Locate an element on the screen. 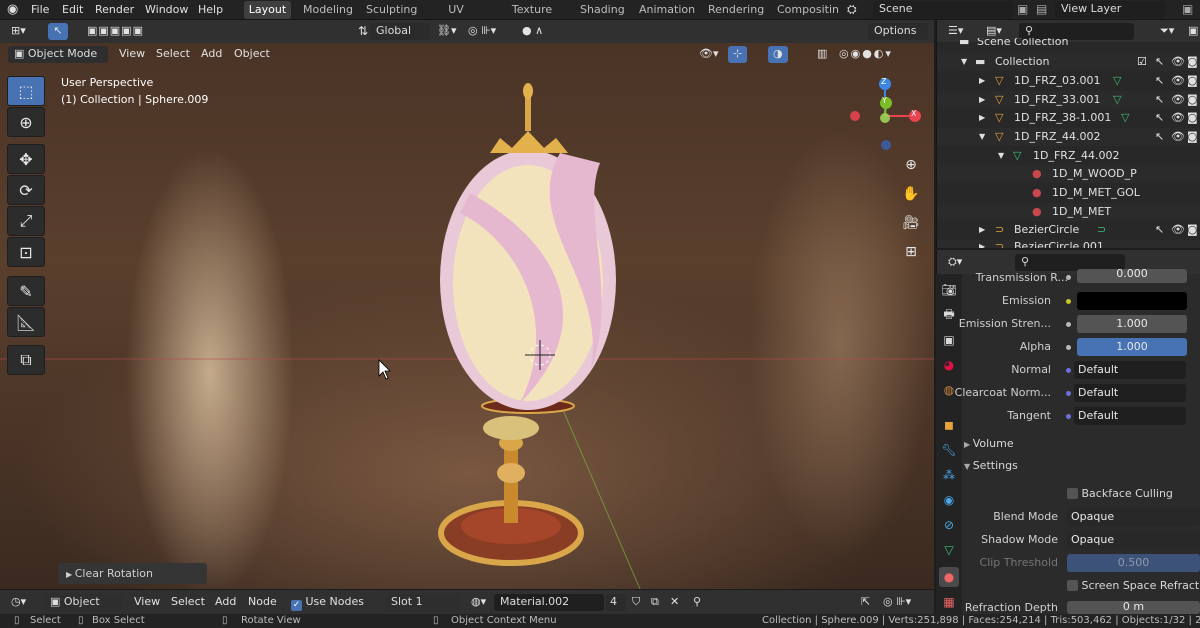 This screenshot has width=1200, height=628. tab-layout: Layout is located at coordinates (267, 10).